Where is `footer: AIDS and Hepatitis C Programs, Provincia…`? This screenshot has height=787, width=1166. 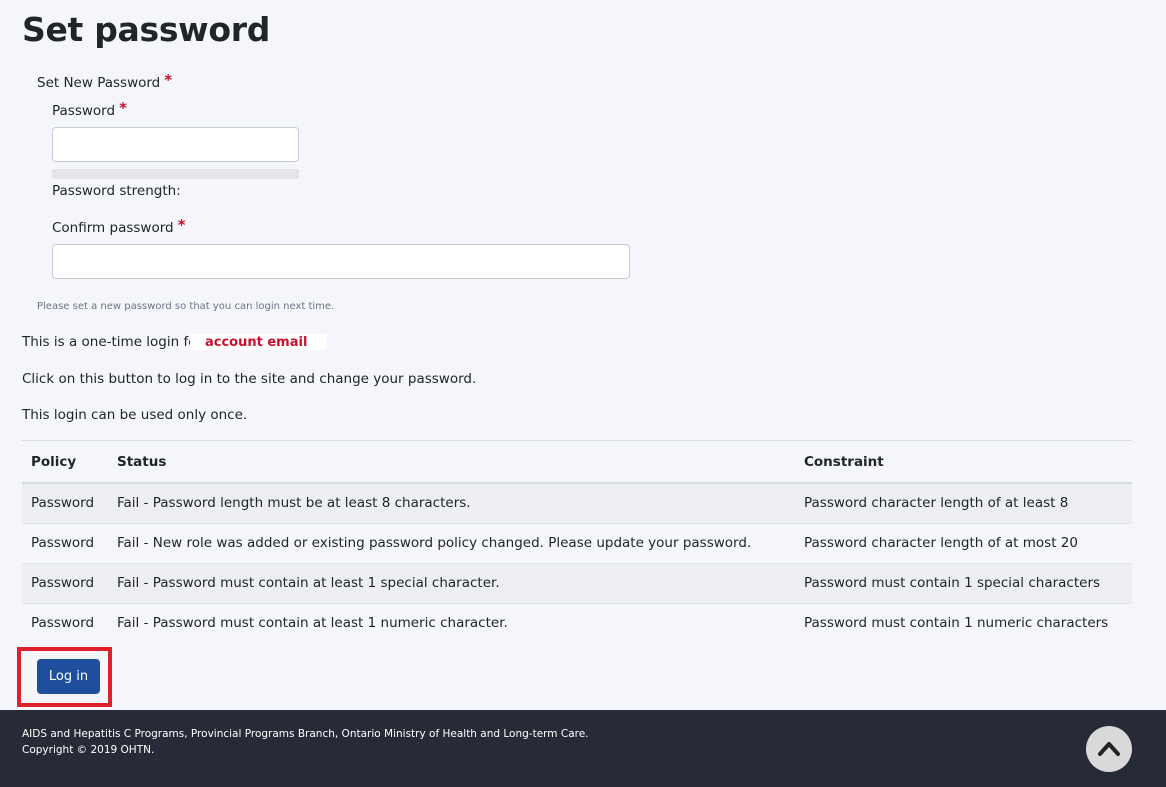
footer: AIDS and Hepatitis C Programs, Provincia… is located at coordinates (583, 748).